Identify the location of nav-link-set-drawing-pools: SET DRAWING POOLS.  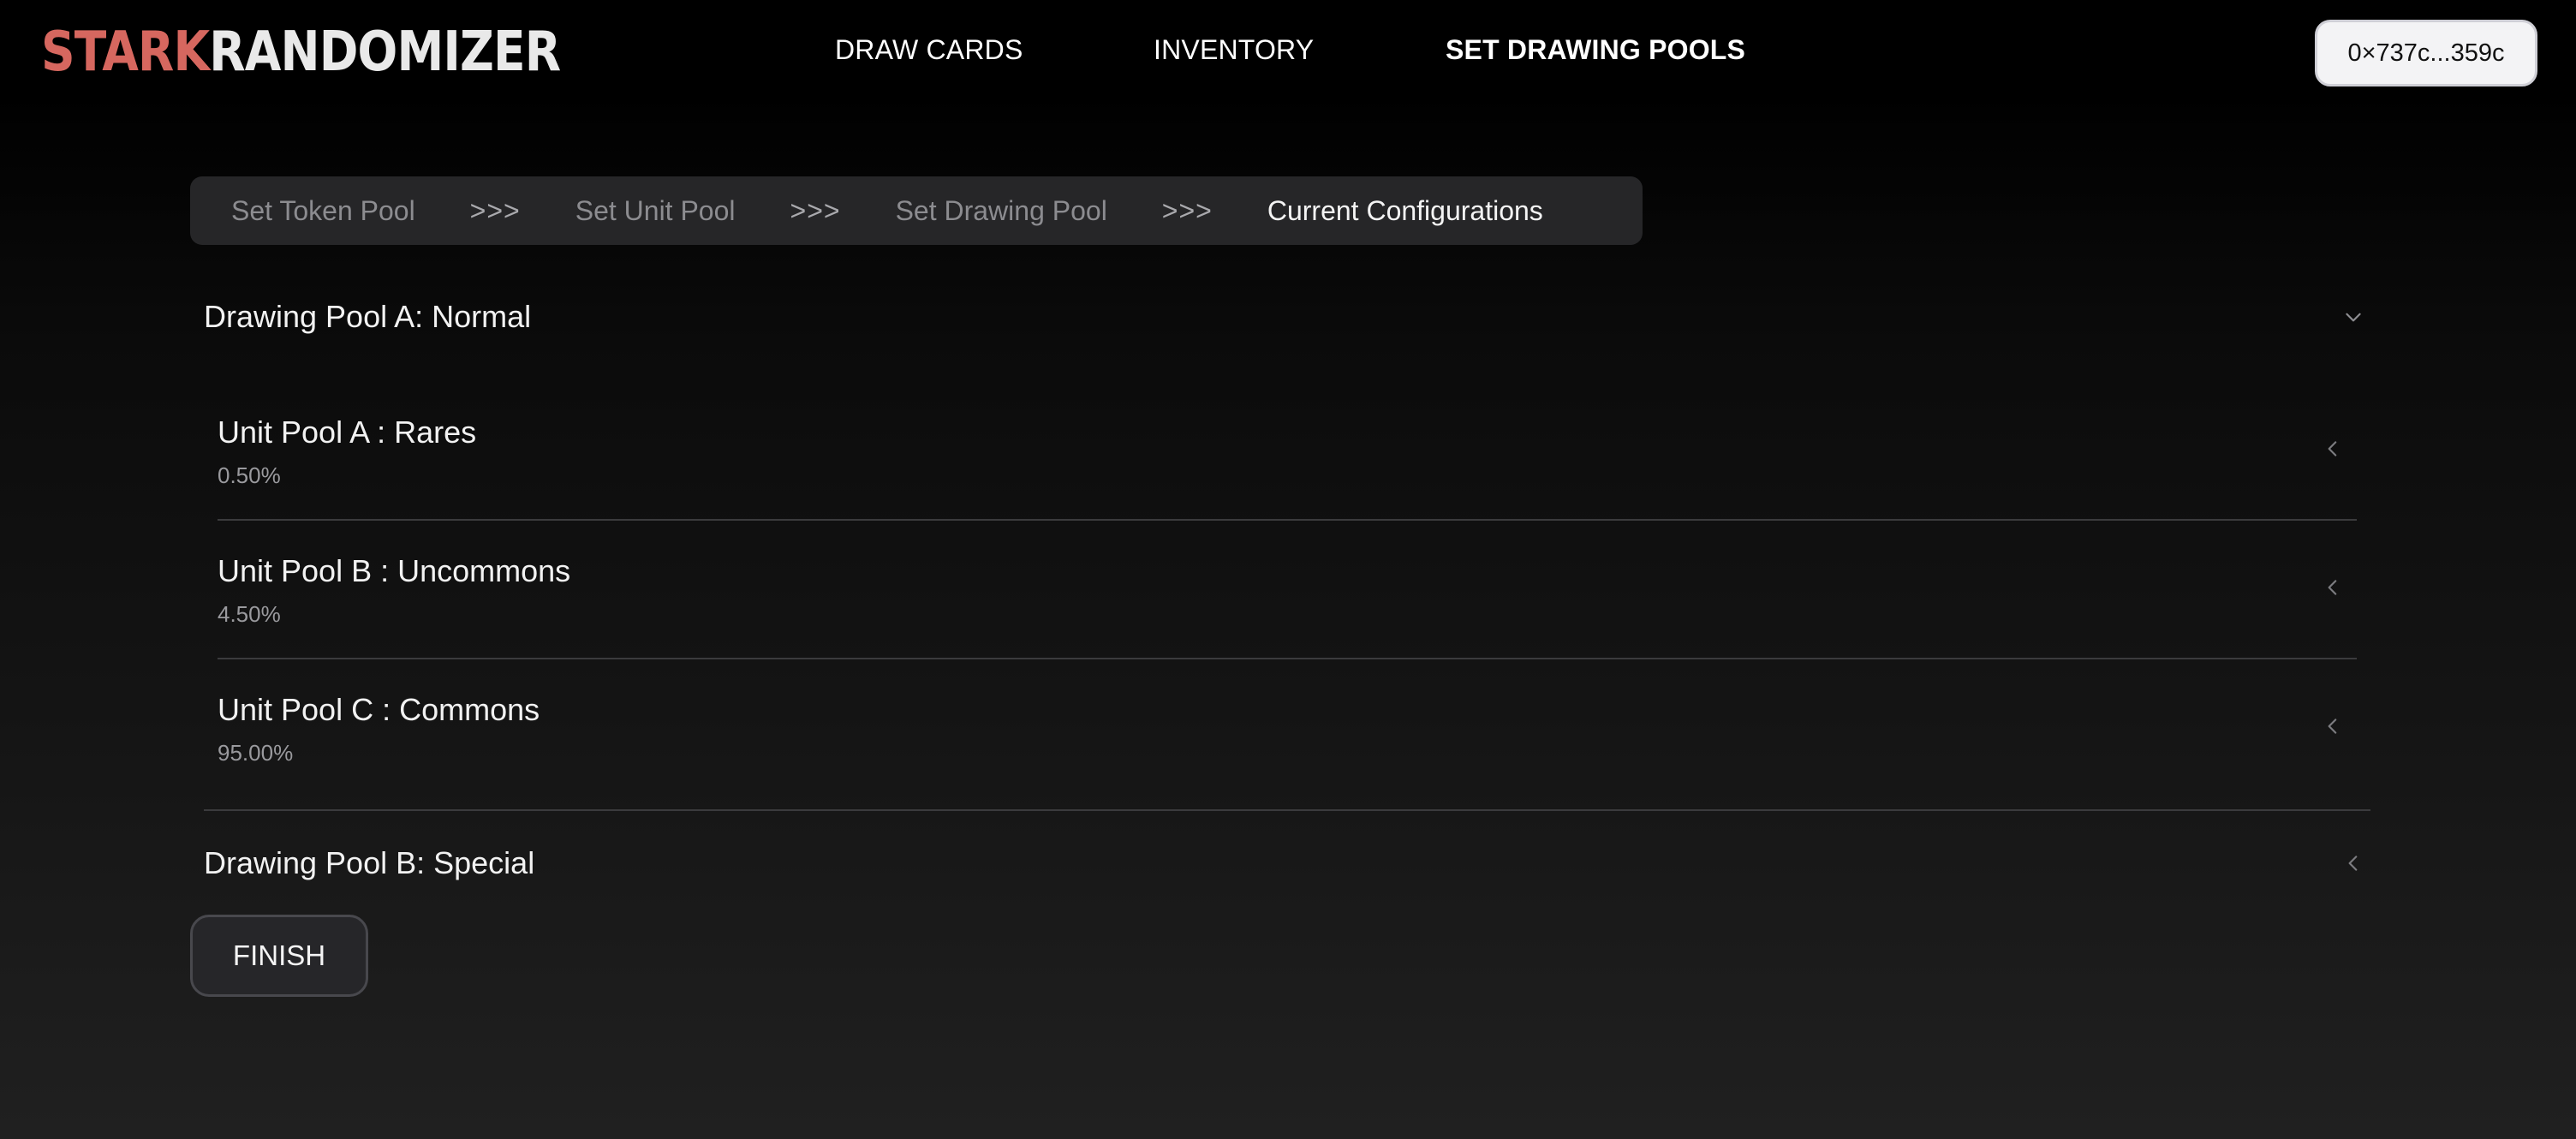
(1595, 50).